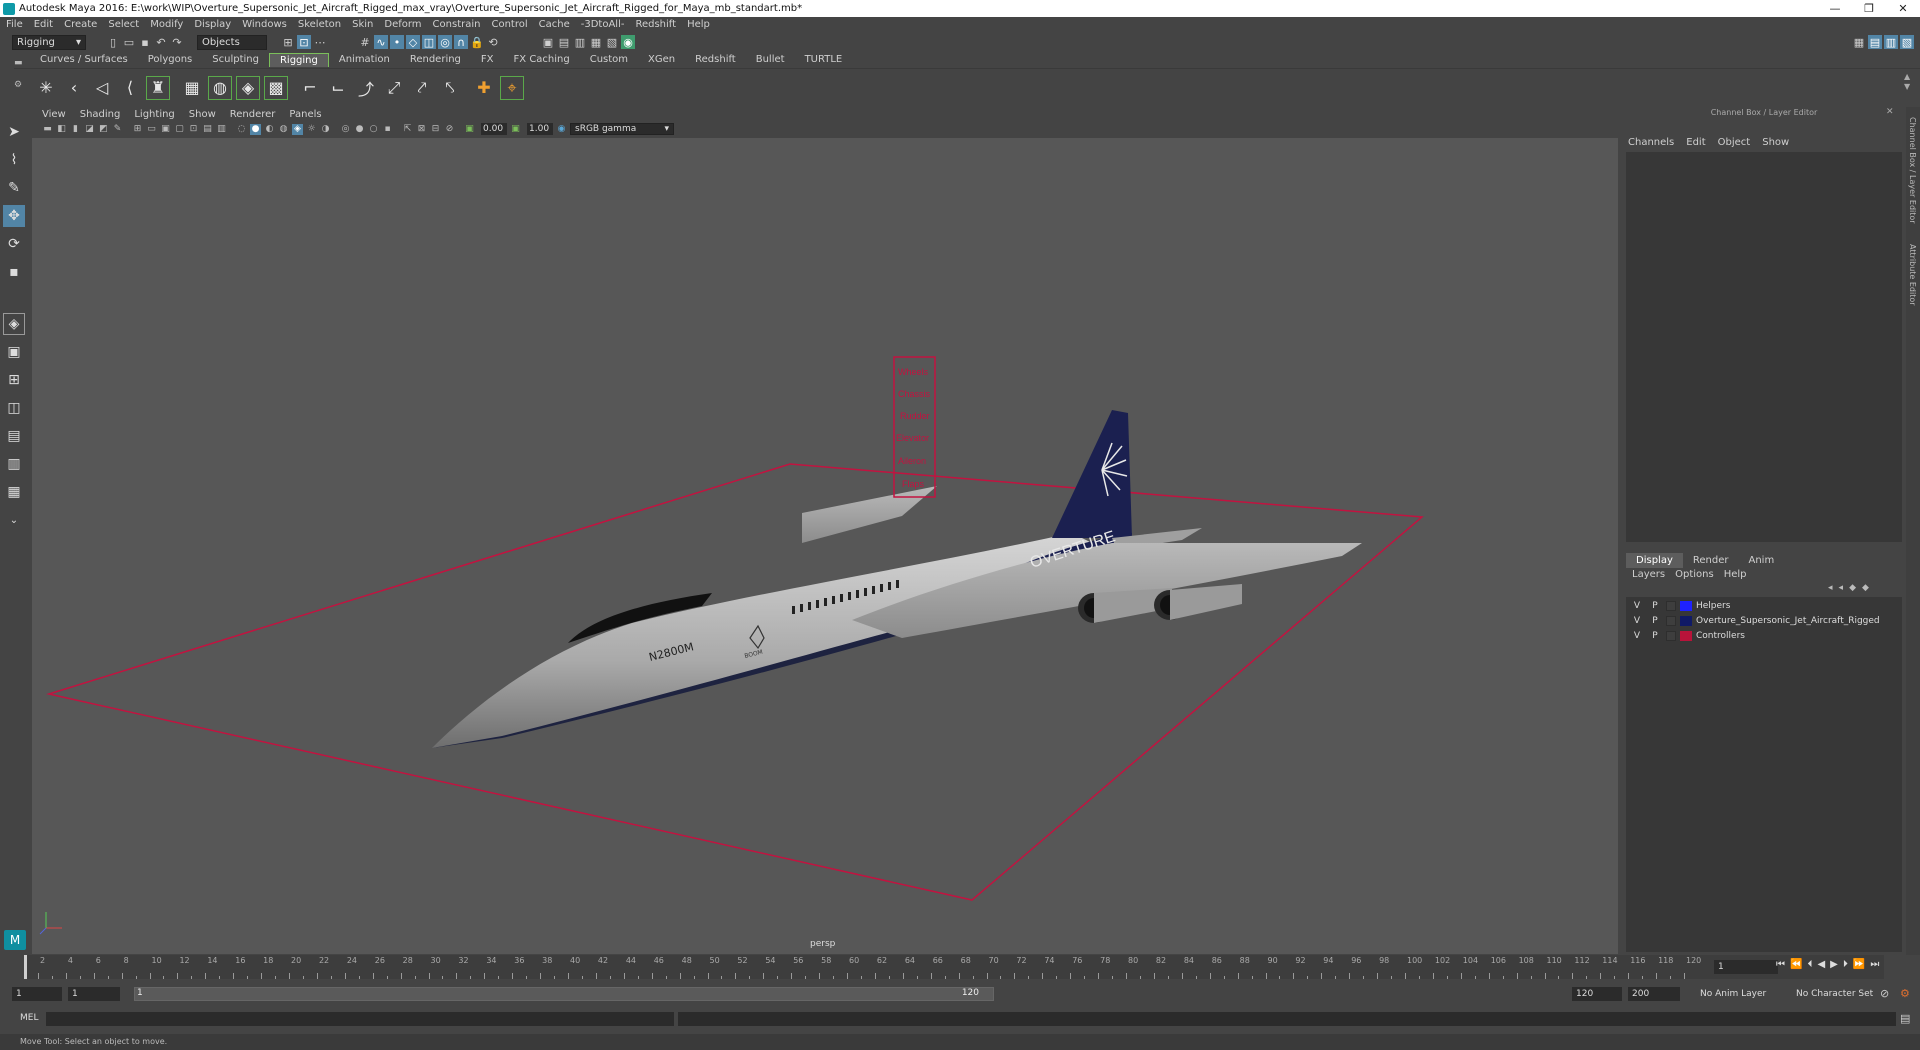 The height and width of the screenshot is (1050, 1920). Describe the element at coordinates (14, 492) in the screenshot. I see `hypershade-layout-icon: ▦` at that location.